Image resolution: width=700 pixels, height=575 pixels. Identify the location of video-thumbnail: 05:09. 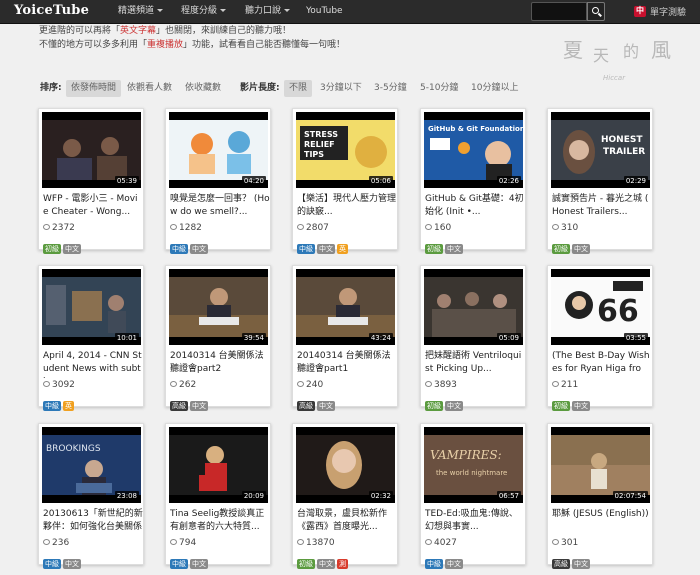
(473, 307).